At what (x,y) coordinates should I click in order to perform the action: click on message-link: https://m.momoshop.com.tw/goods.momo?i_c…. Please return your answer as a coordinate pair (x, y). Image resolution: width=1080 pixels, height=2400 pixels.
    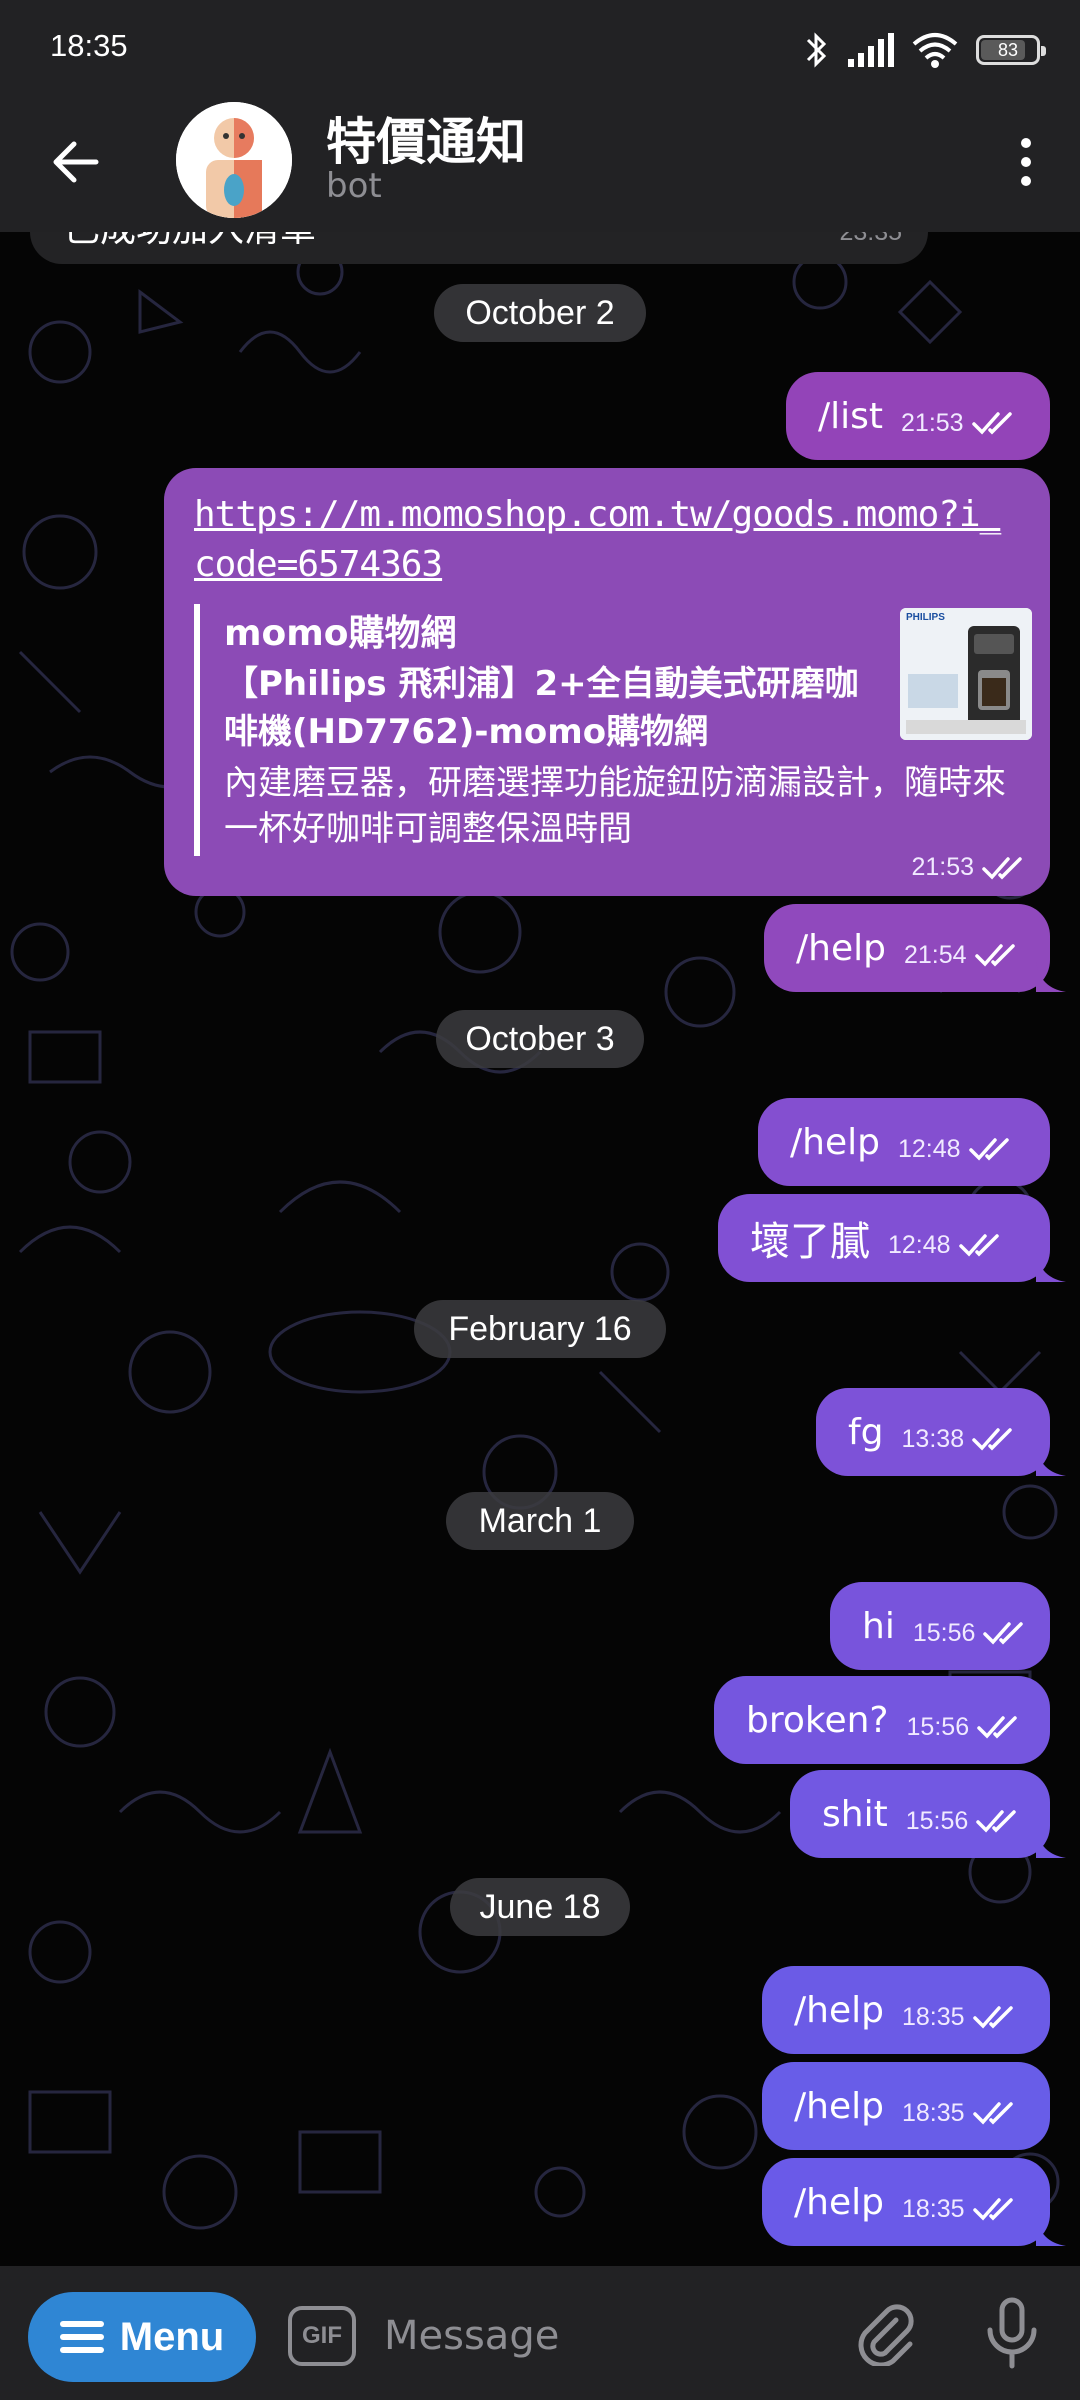
    Looking at the image, I should click on (607, 540).